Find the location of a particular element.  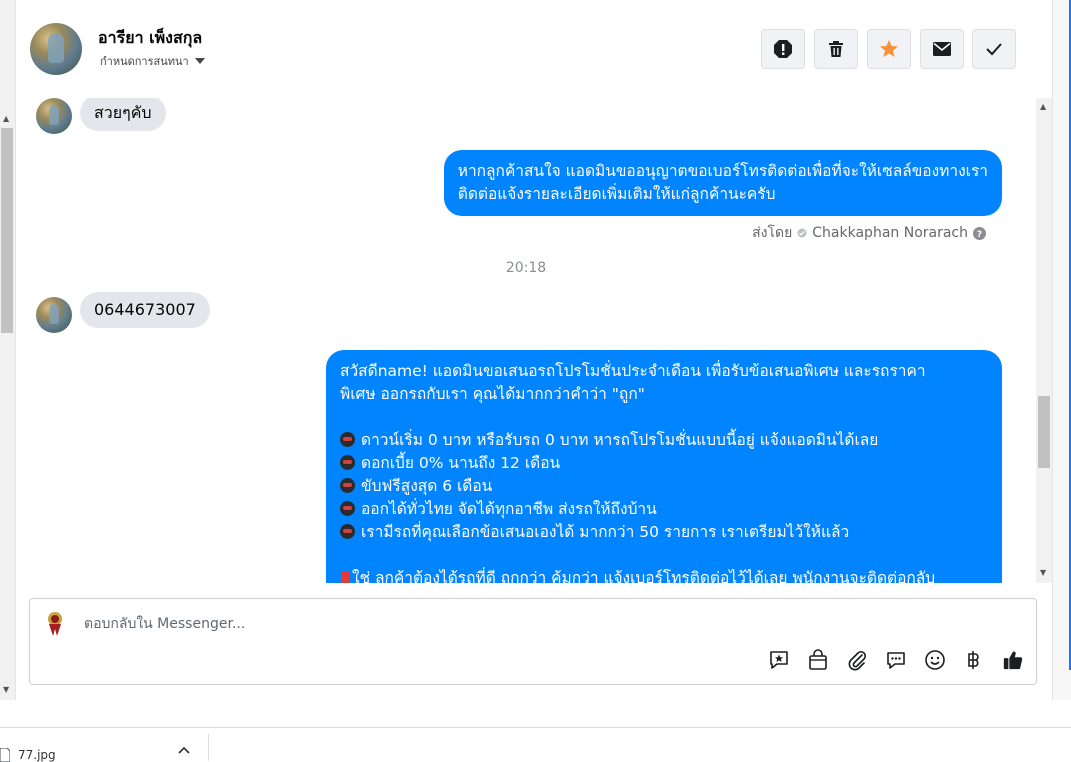

reply-composer is located at coordinates (533, 641).